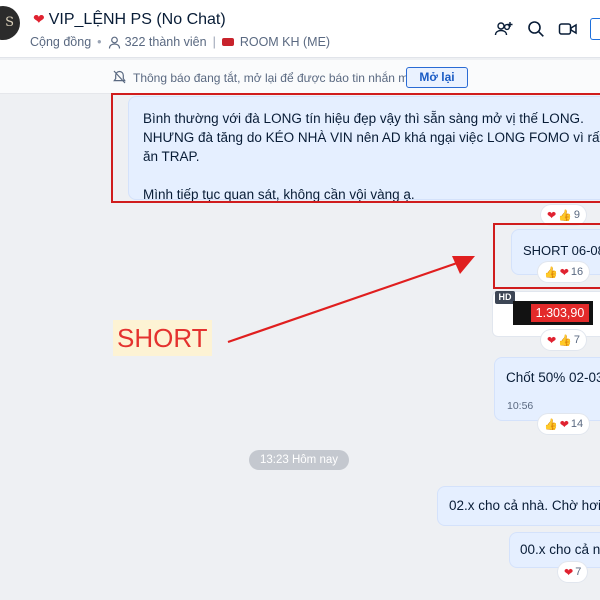  I want to click on message-text: 02.x cho cả nhà. Chờ hơi lâ, so click(524, 505).